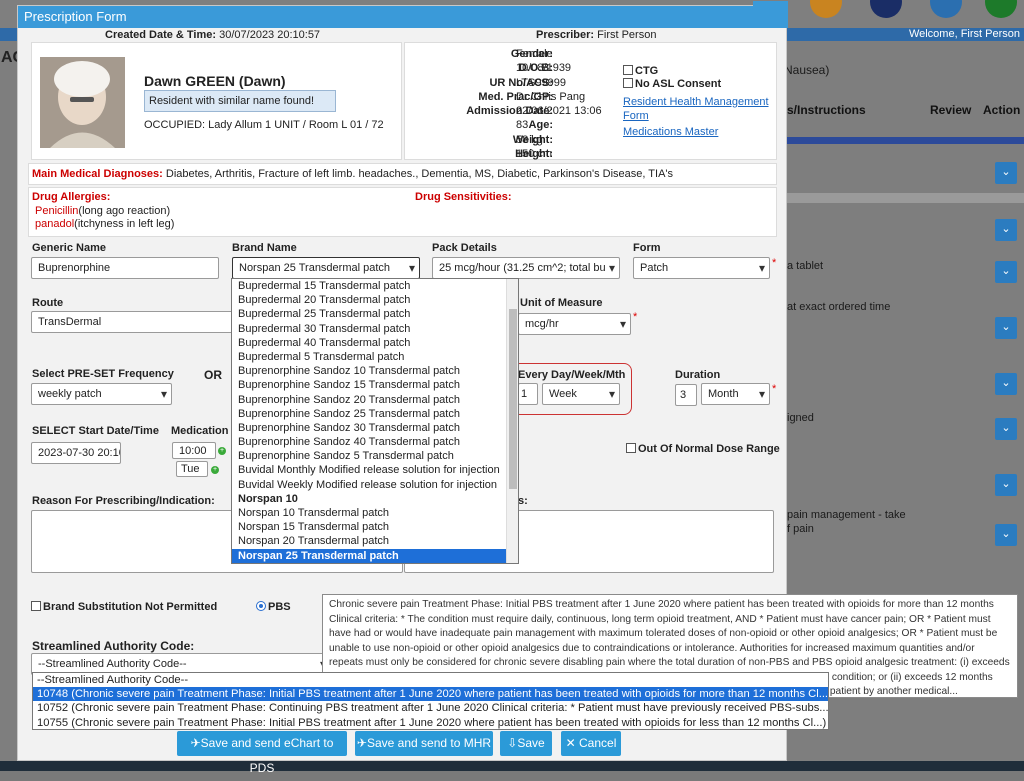  I want to click on dropdown-scrollbar, so click(512, 421).